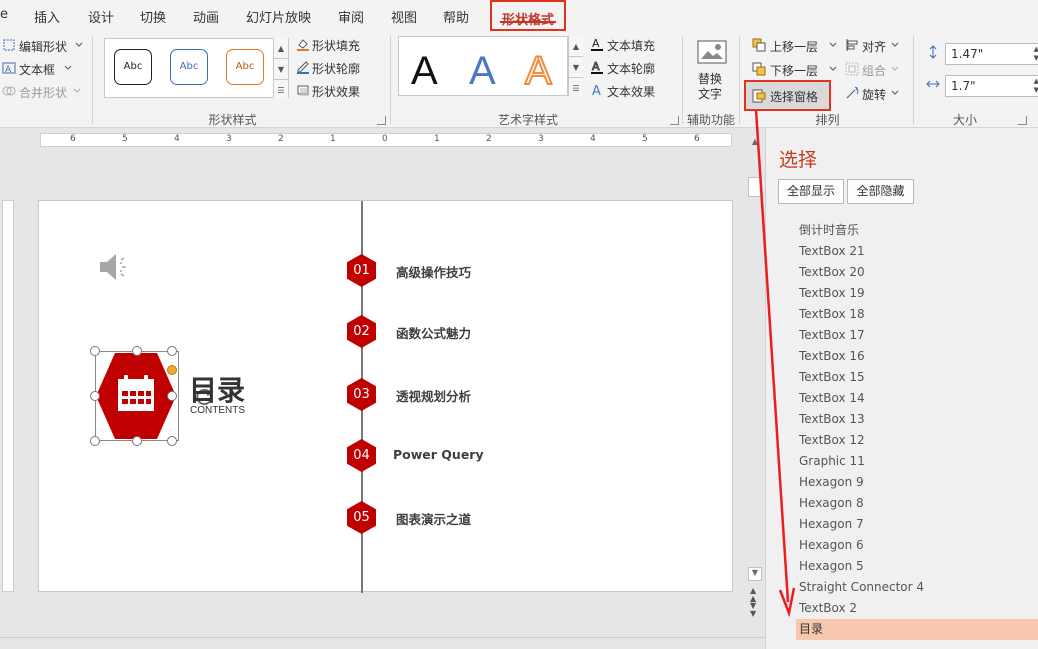 The height and width of the screenshot is (649, 1038). I want to click on pane-list-item: TextBox 13, so click(917, 419).